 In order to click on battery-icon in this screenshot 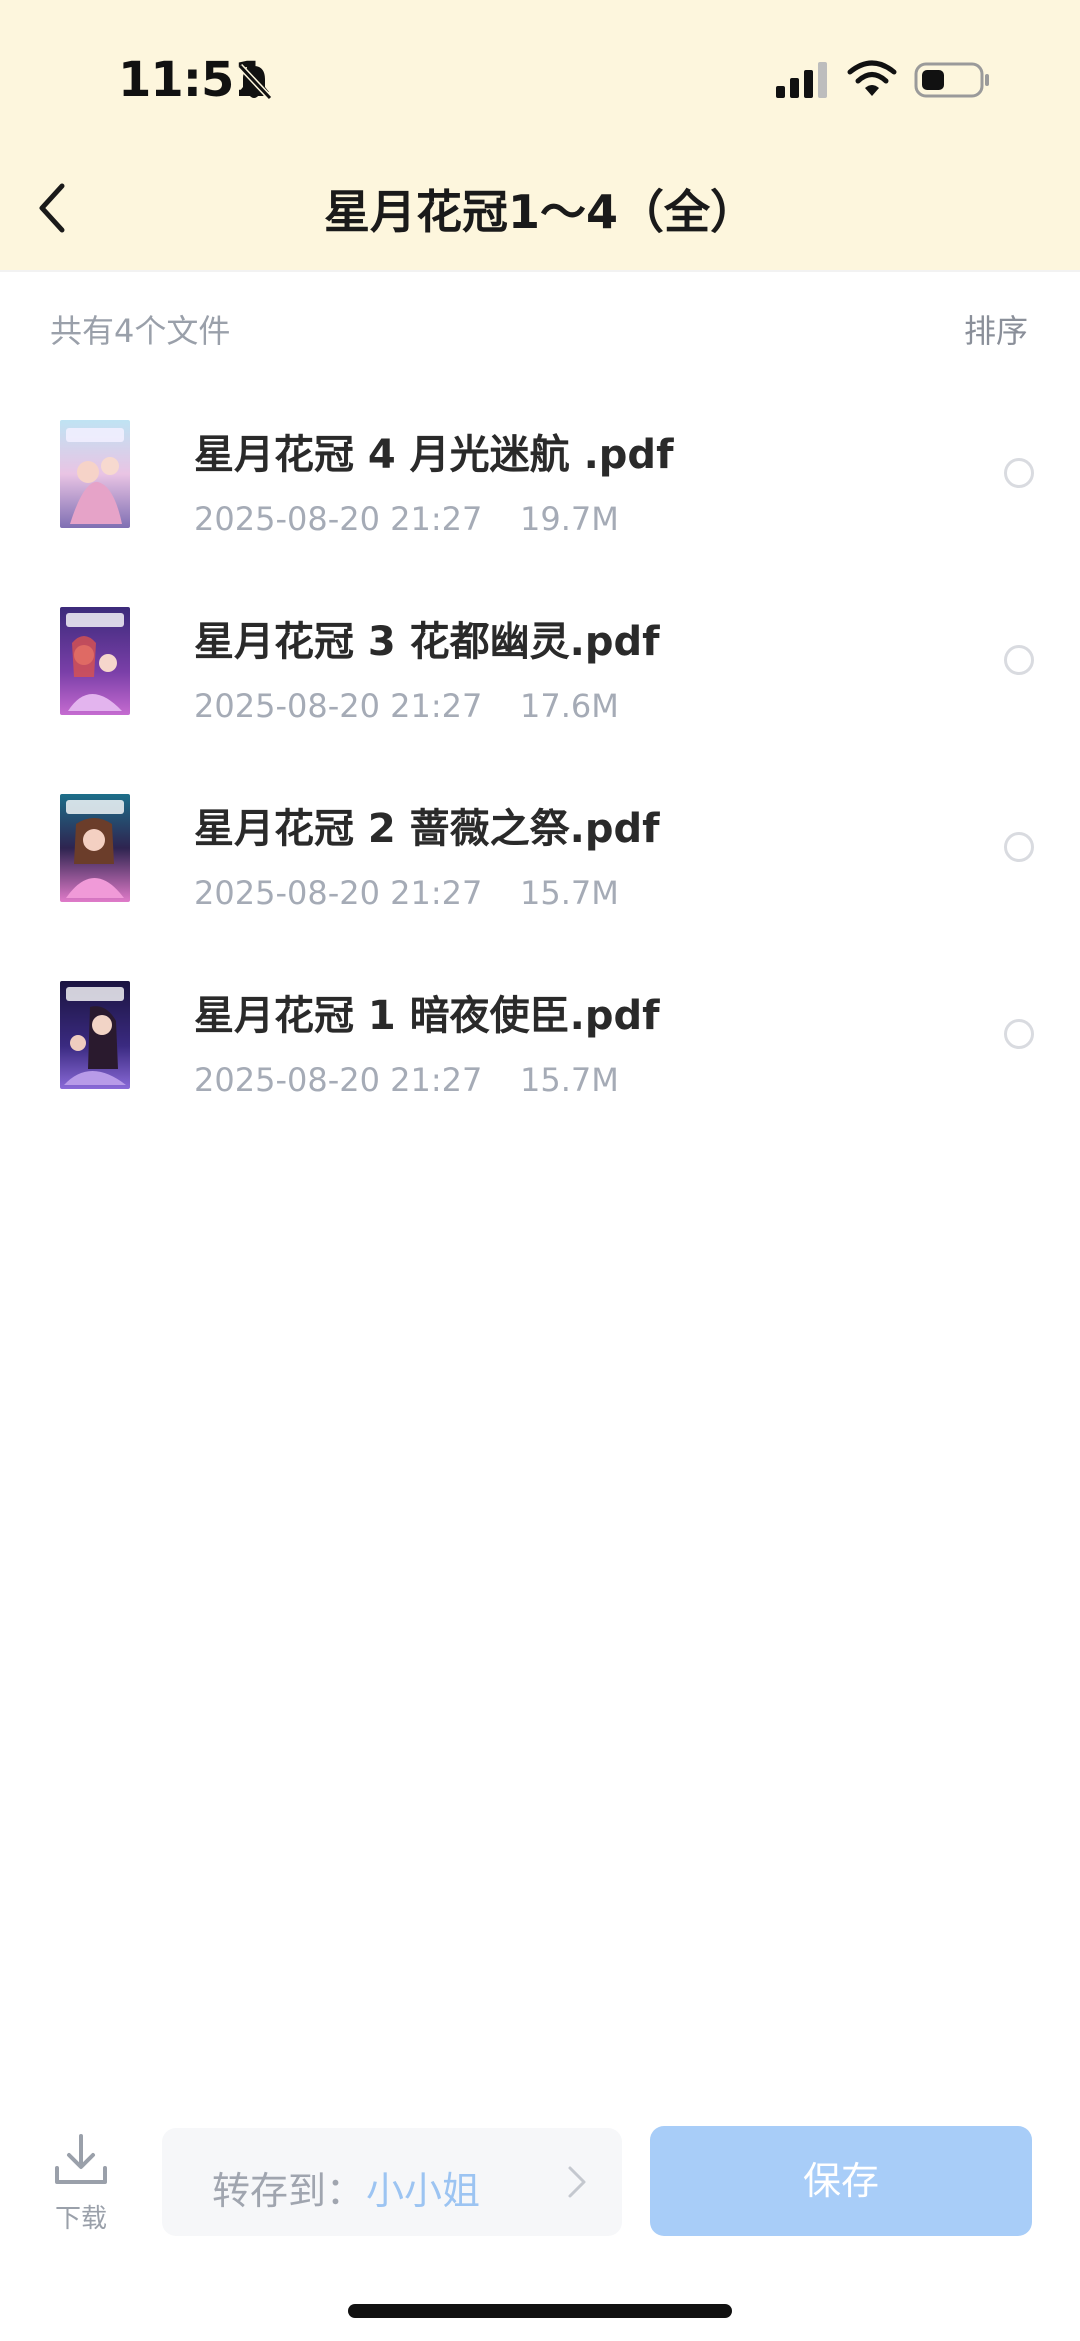, I will do `click(951, 80)`.